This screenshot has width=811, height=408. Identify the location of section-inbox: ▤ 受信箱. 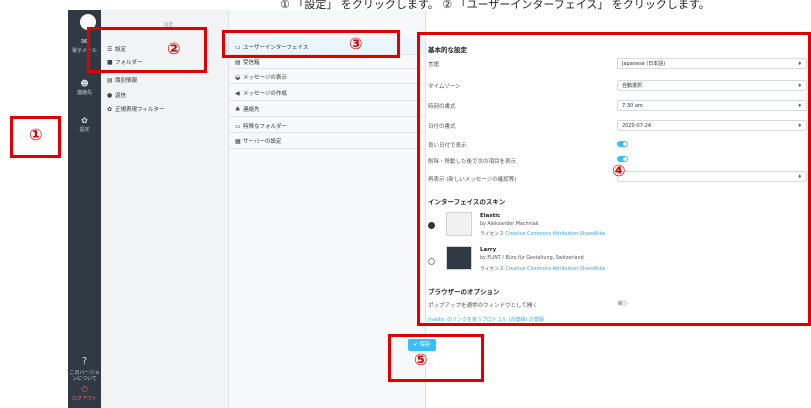
(247, 62).